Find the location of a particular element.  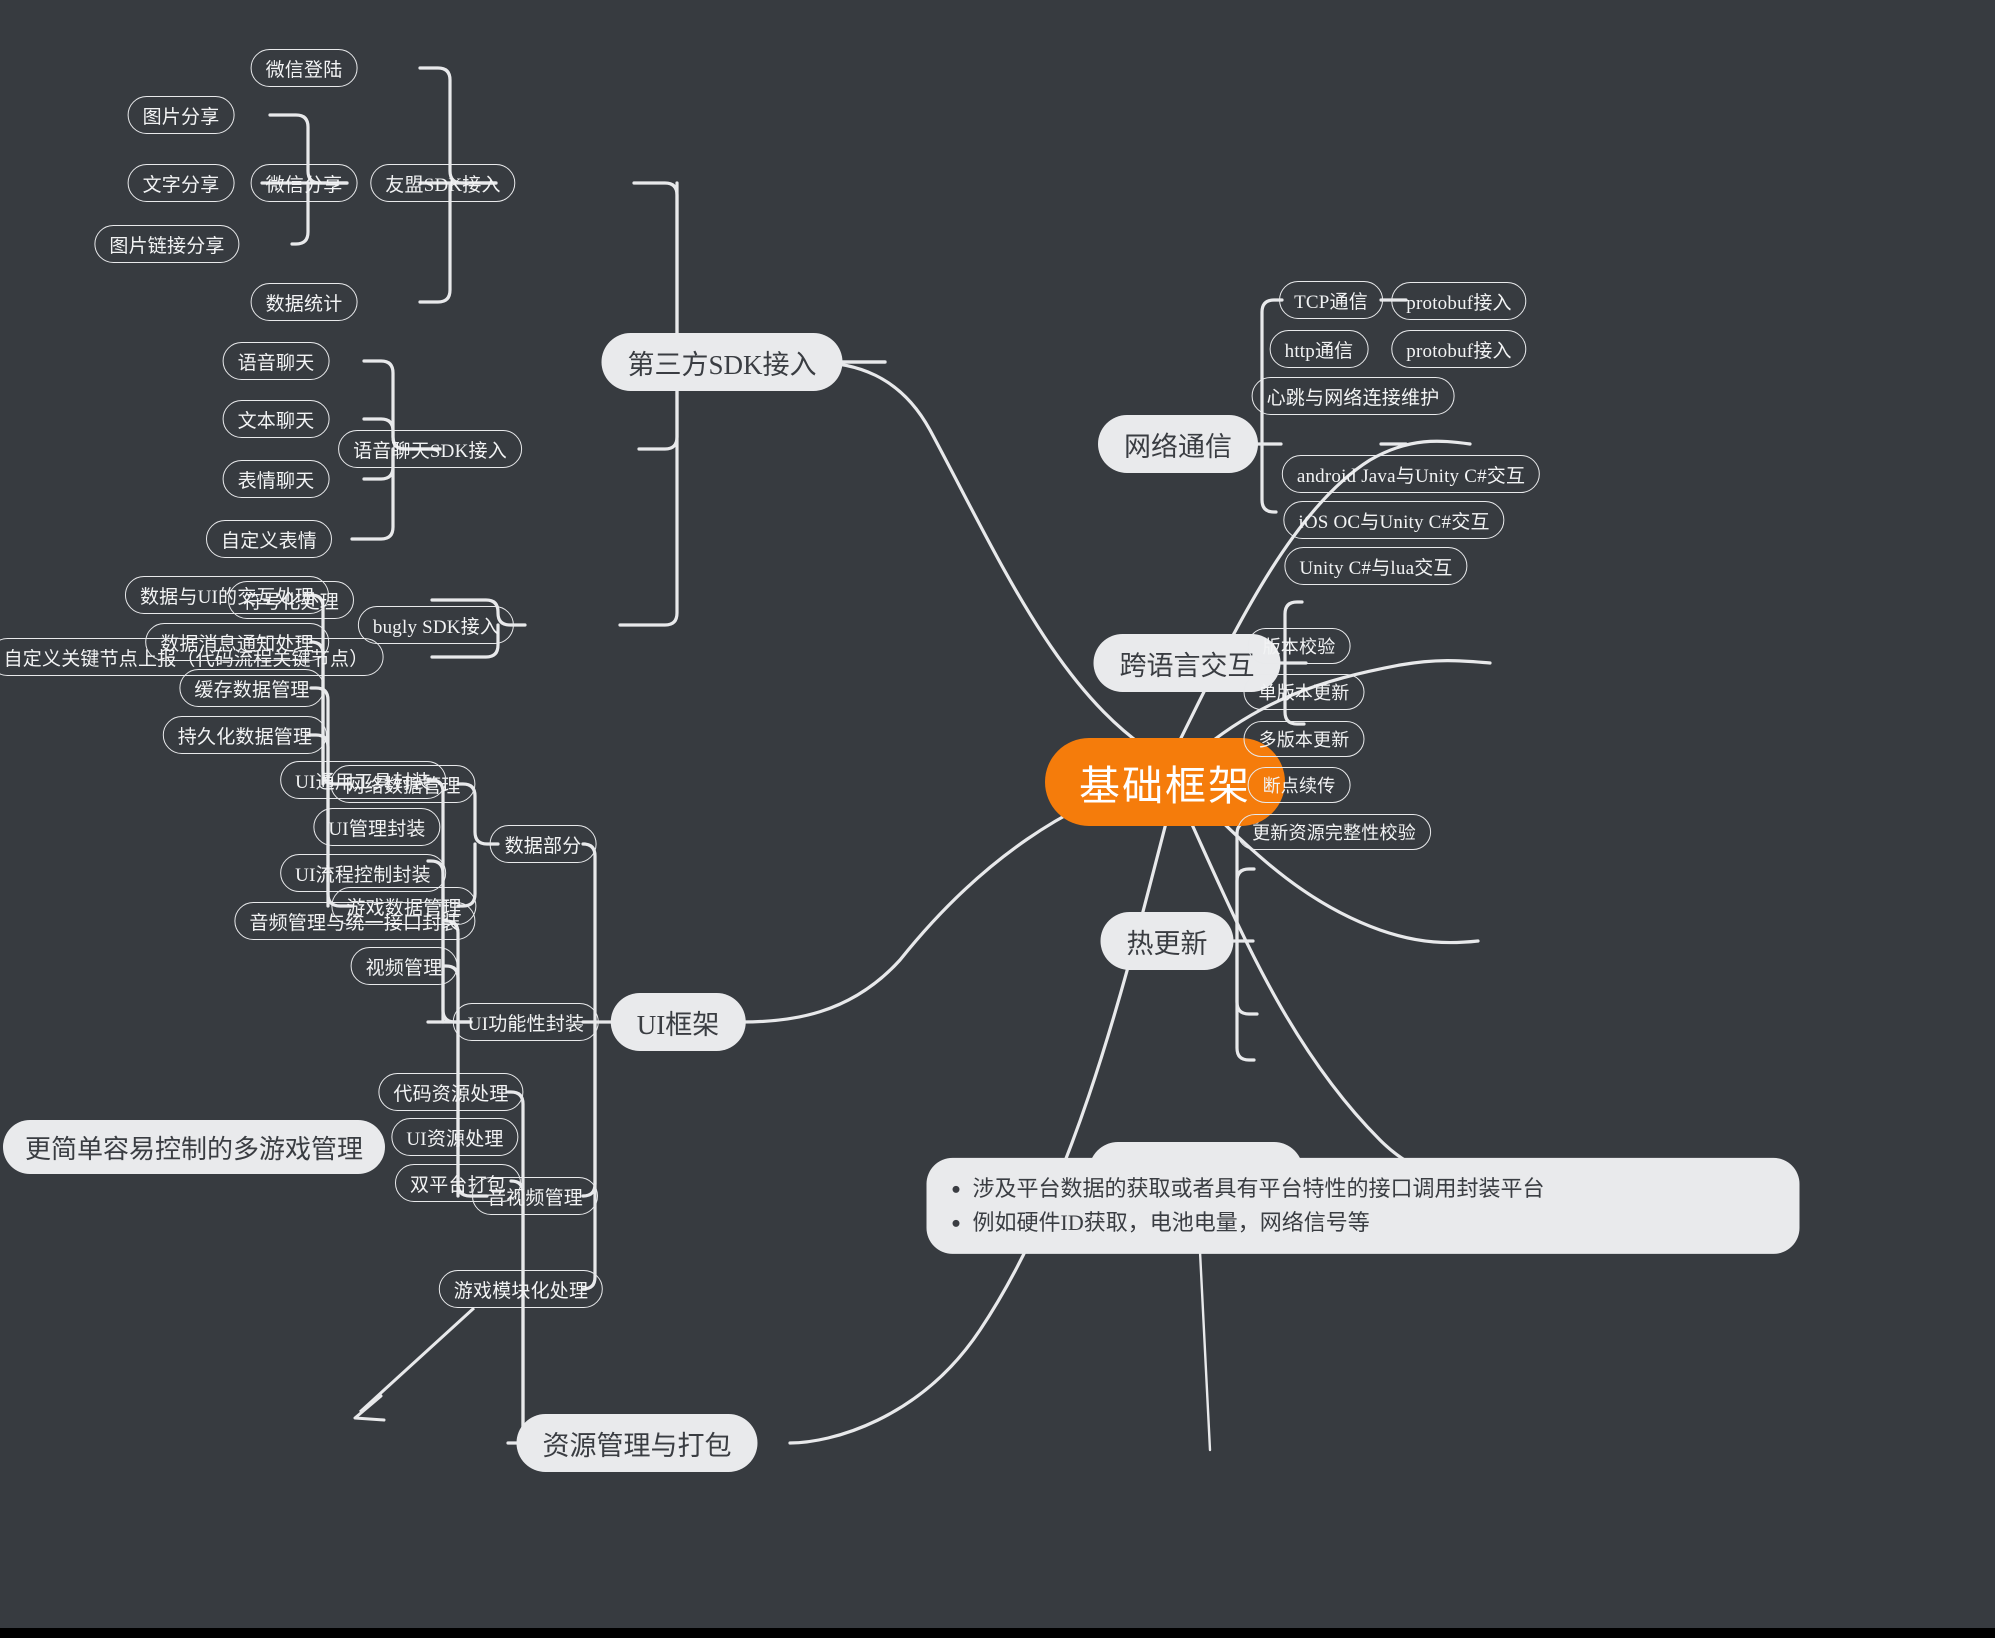

branch-label: 热更新 is located at coordinates (1167, 943).